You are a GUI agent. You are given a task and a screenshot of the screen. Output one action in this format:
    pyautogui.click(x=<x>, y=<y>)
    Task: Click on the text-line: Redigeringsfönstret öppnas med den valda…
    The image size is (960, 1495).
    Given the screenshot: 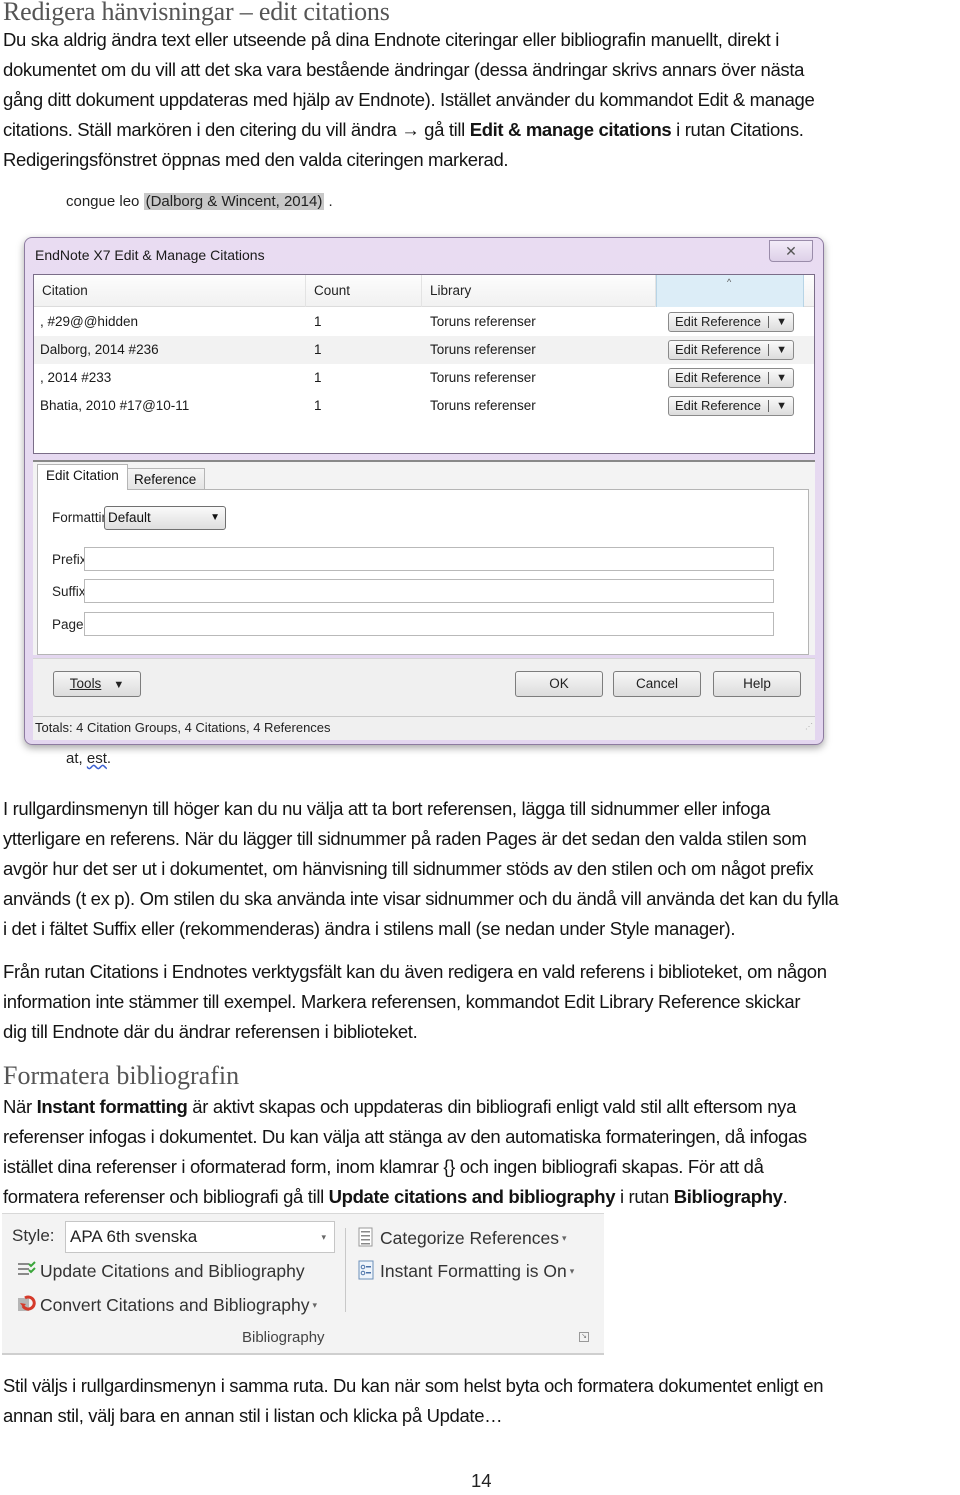 What is the action you would take?
    pyautogui.click(x=256, y=159)
    